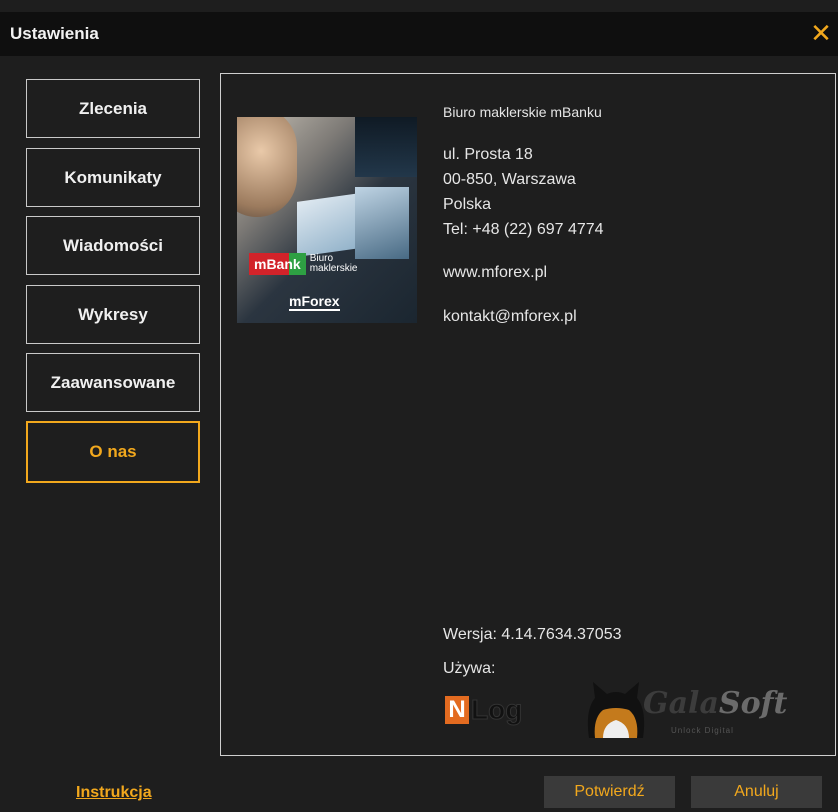 Image resolution: width=838 pixels, height=812 pixels. What do you see at coordinates (484, 710) in the screenshot?
I see `nlog-logo: N Log` at bounding box center [484, 710].